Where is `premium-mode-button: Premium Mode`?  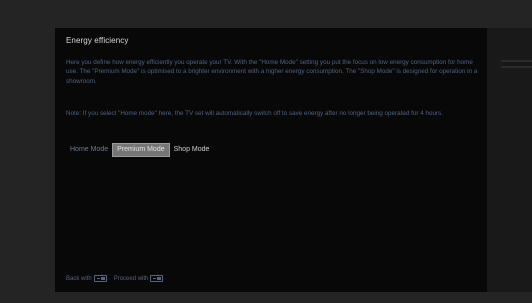
premium-mode-button: Premium Mode is located at coordinates (141, 150).